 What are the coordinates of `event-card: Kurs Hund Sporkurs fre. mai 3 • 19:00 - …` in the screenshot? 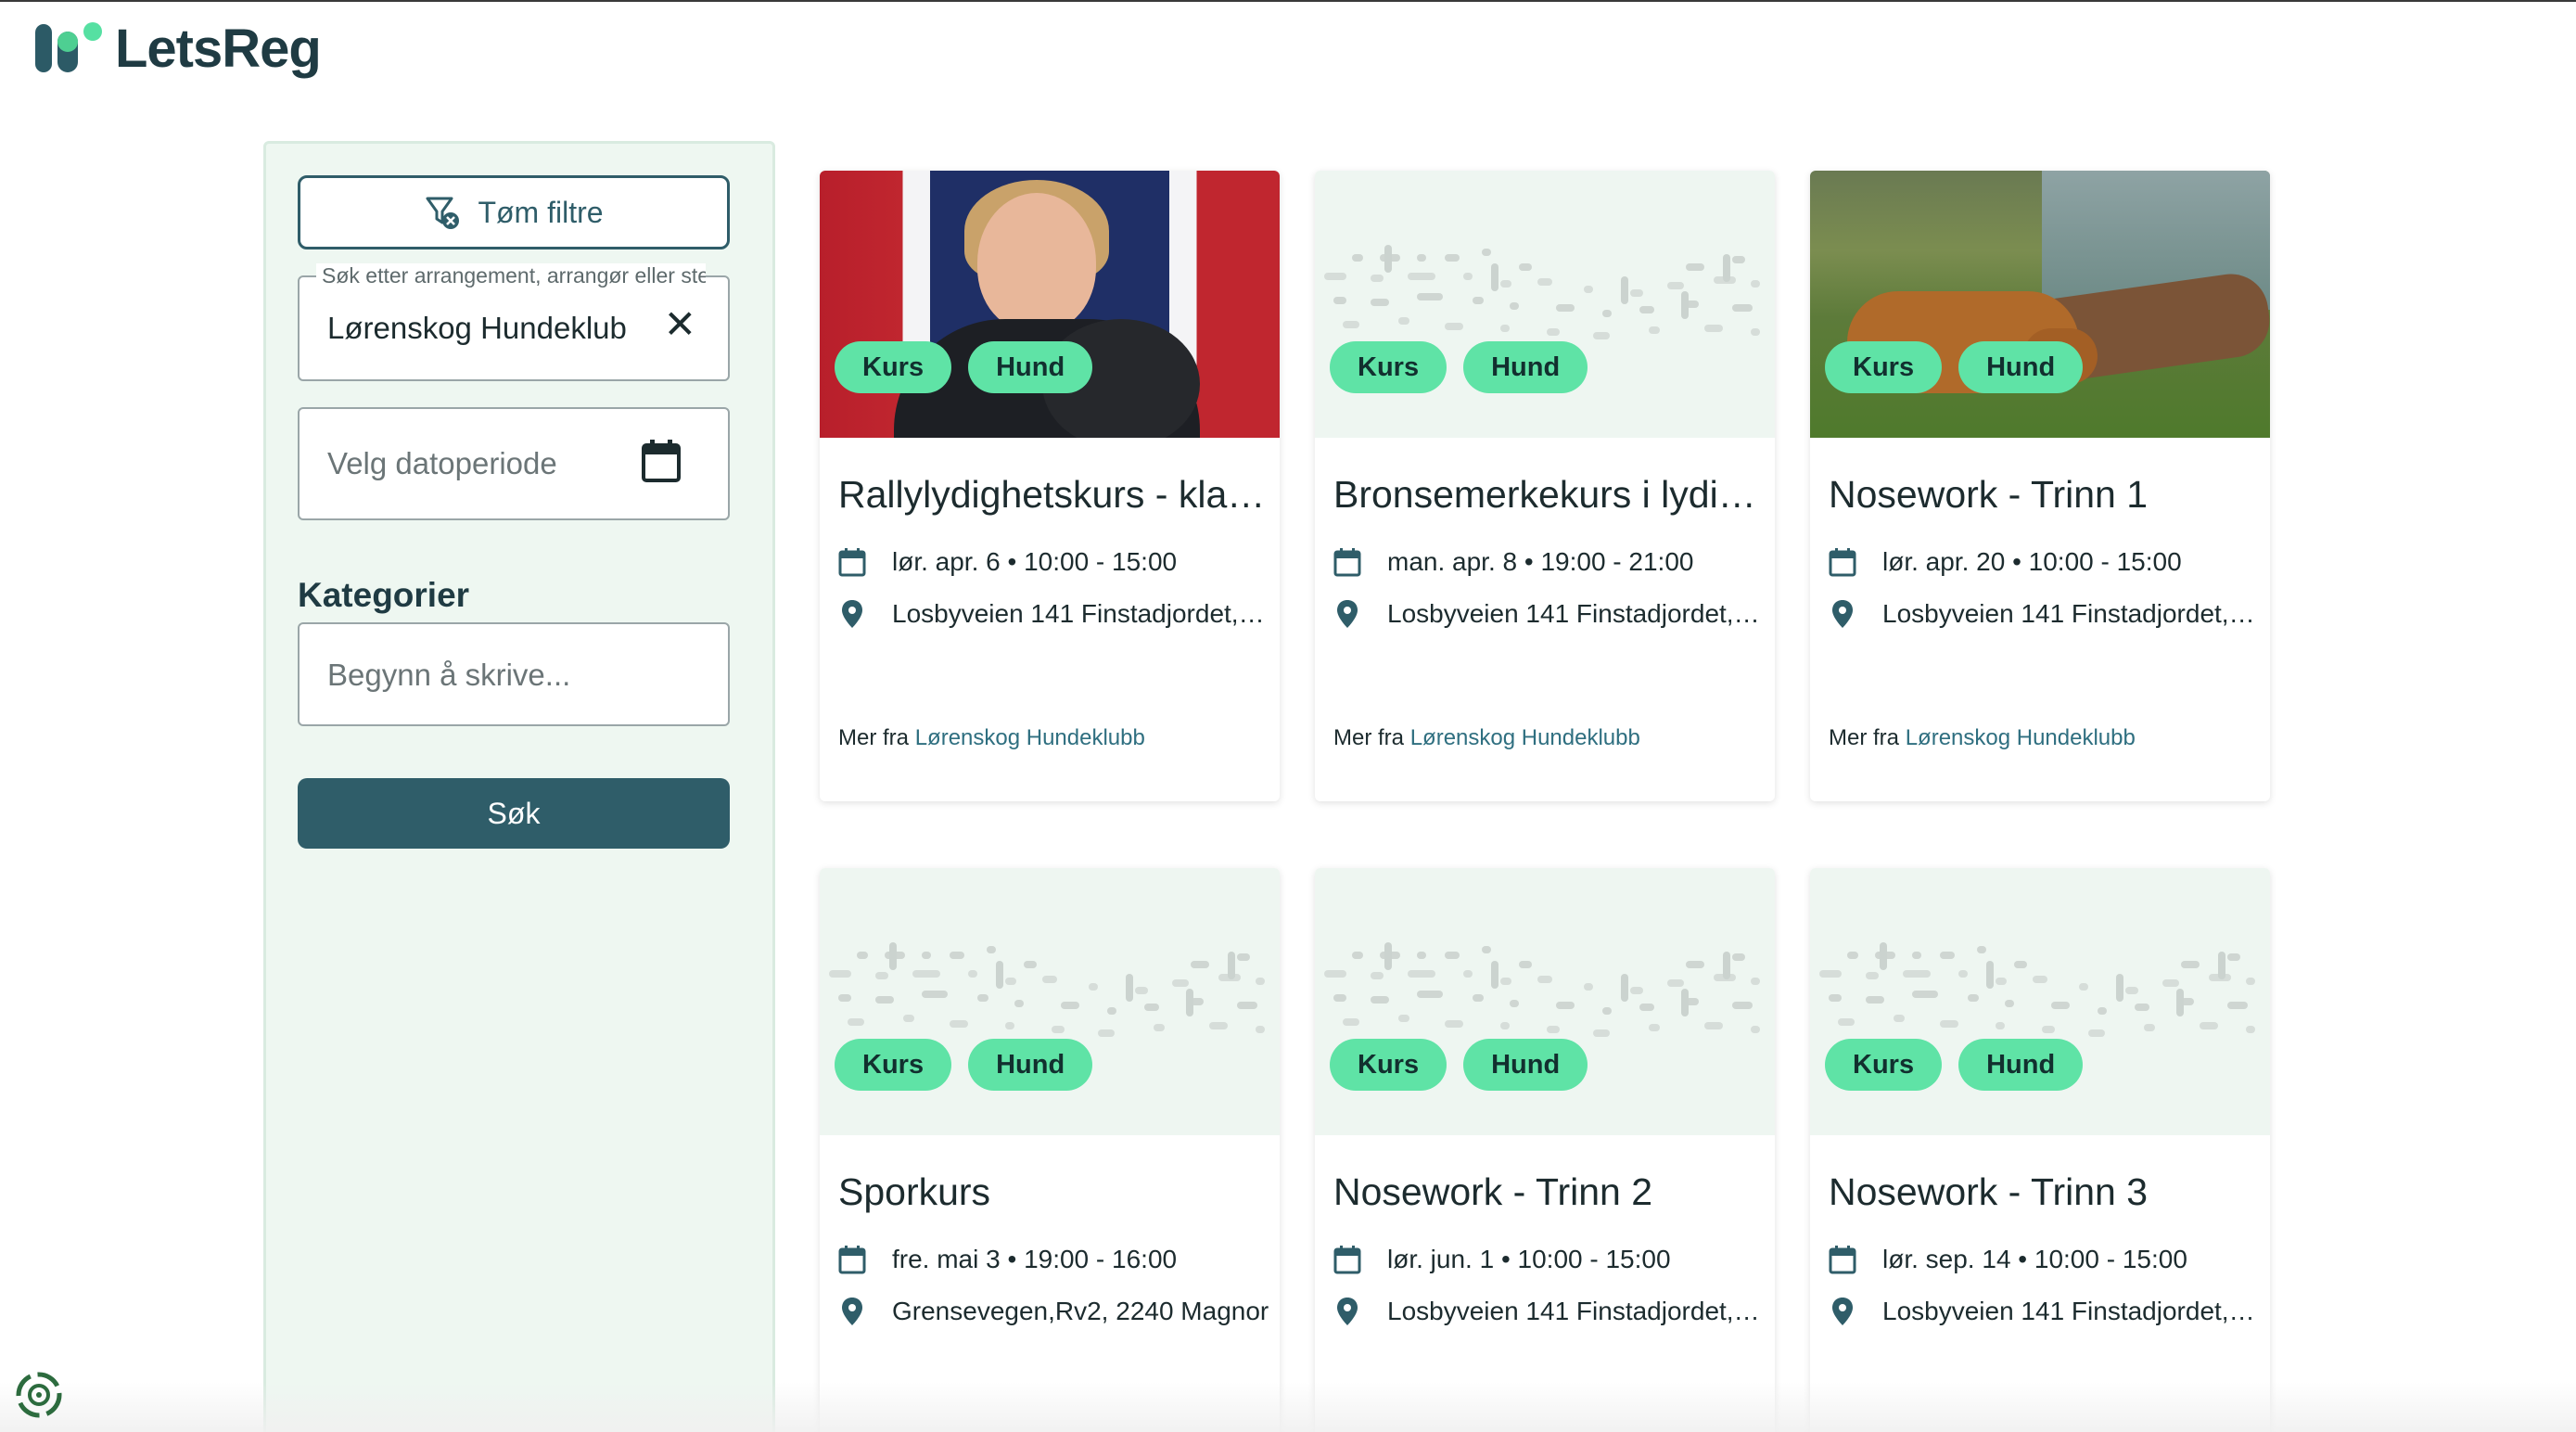 It's located at (1050, 1150).